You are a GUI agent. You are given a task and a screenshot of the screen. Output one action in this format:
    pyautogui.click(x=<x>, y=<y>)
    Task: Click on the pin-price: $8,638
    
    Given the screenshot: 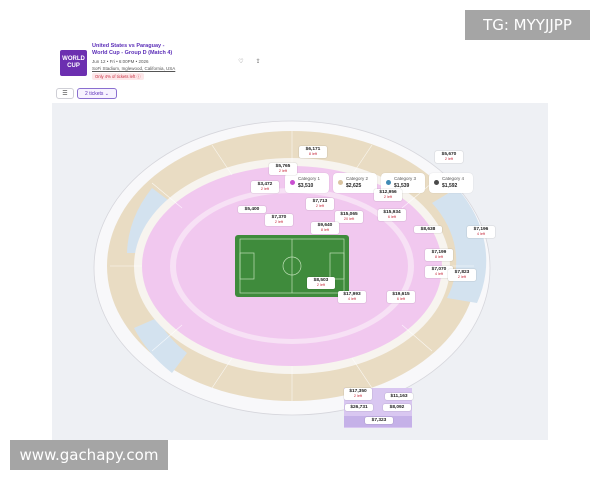 What is the action you would take?
    pyautogui.click(x=428, y=229)
    